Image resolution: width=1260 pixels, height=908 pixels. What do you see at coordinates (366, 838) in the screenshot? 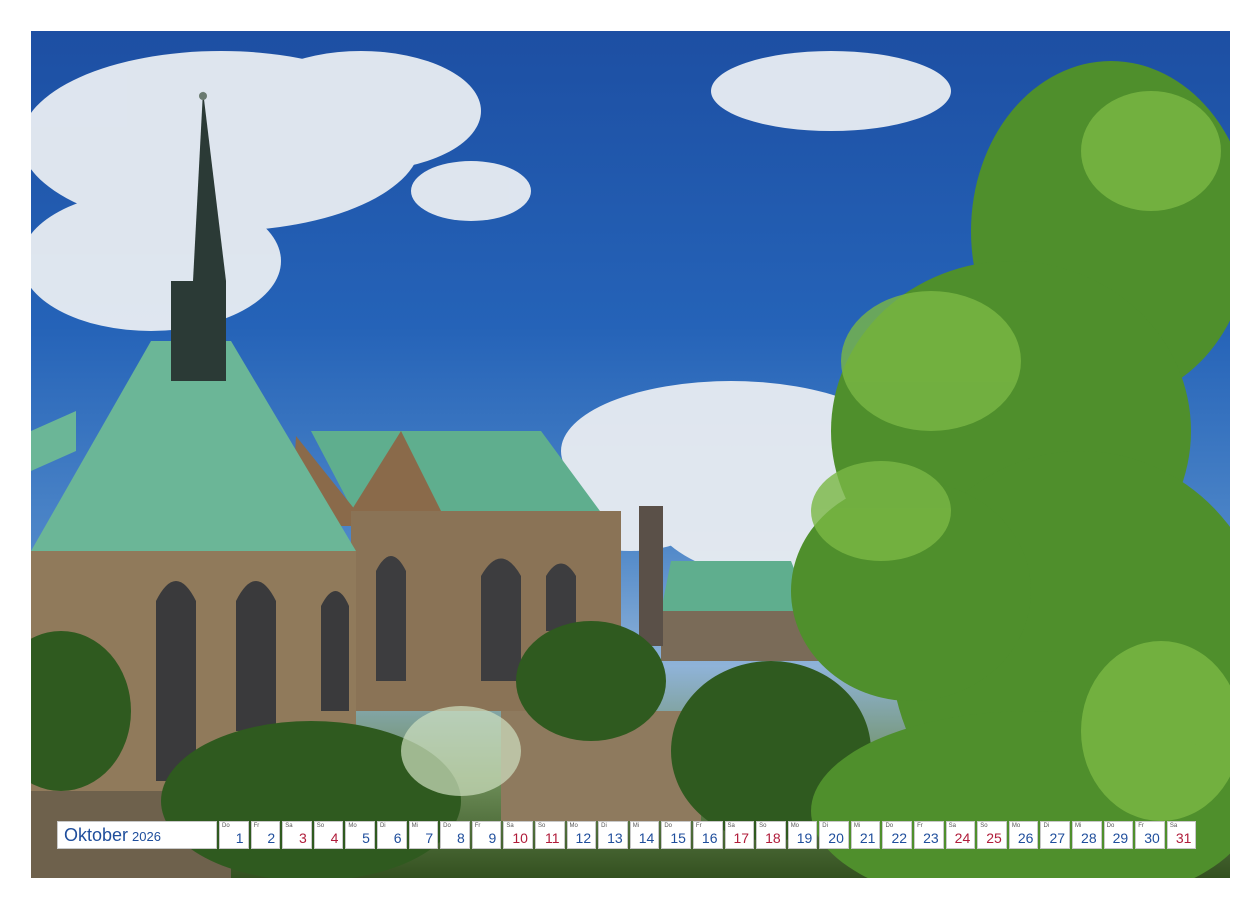
I see `day-number: 5` at bounding box center [366, 838].